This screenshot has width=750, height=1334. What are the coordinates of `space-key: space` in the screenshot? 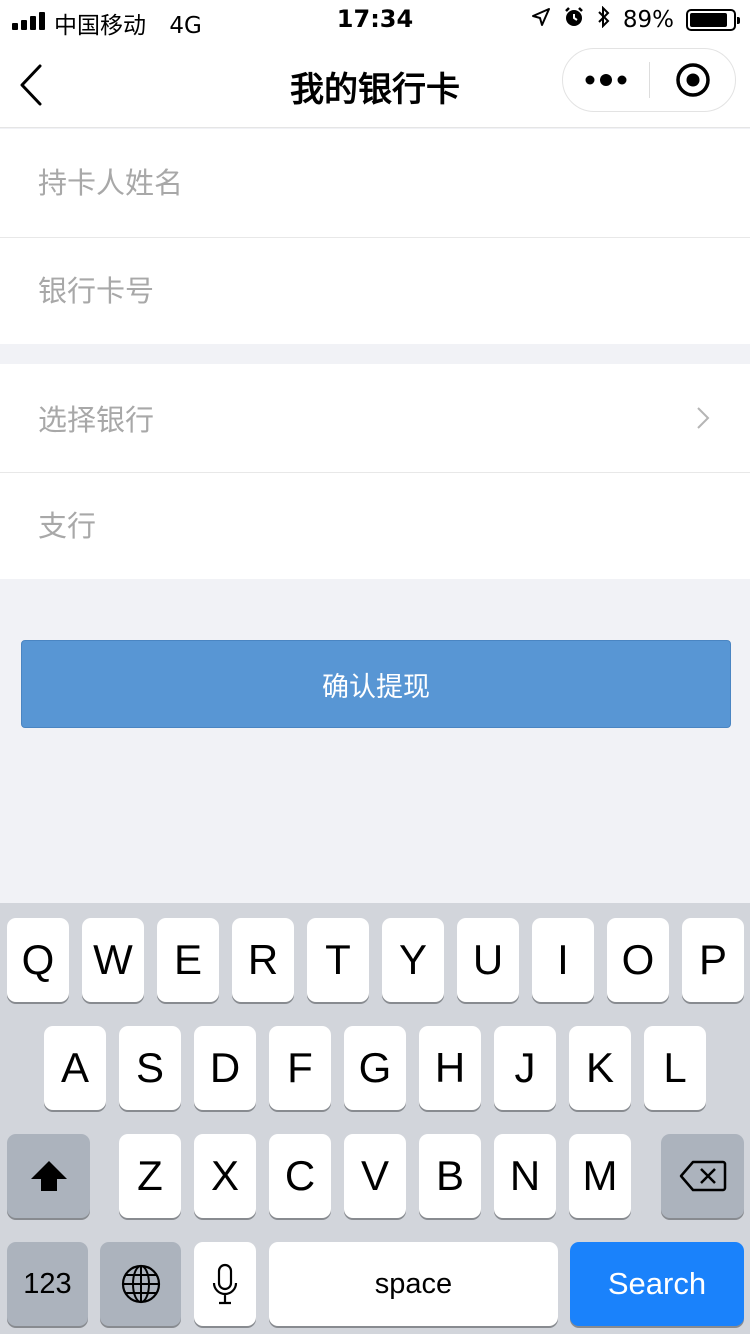 It's located at (413, 1284).